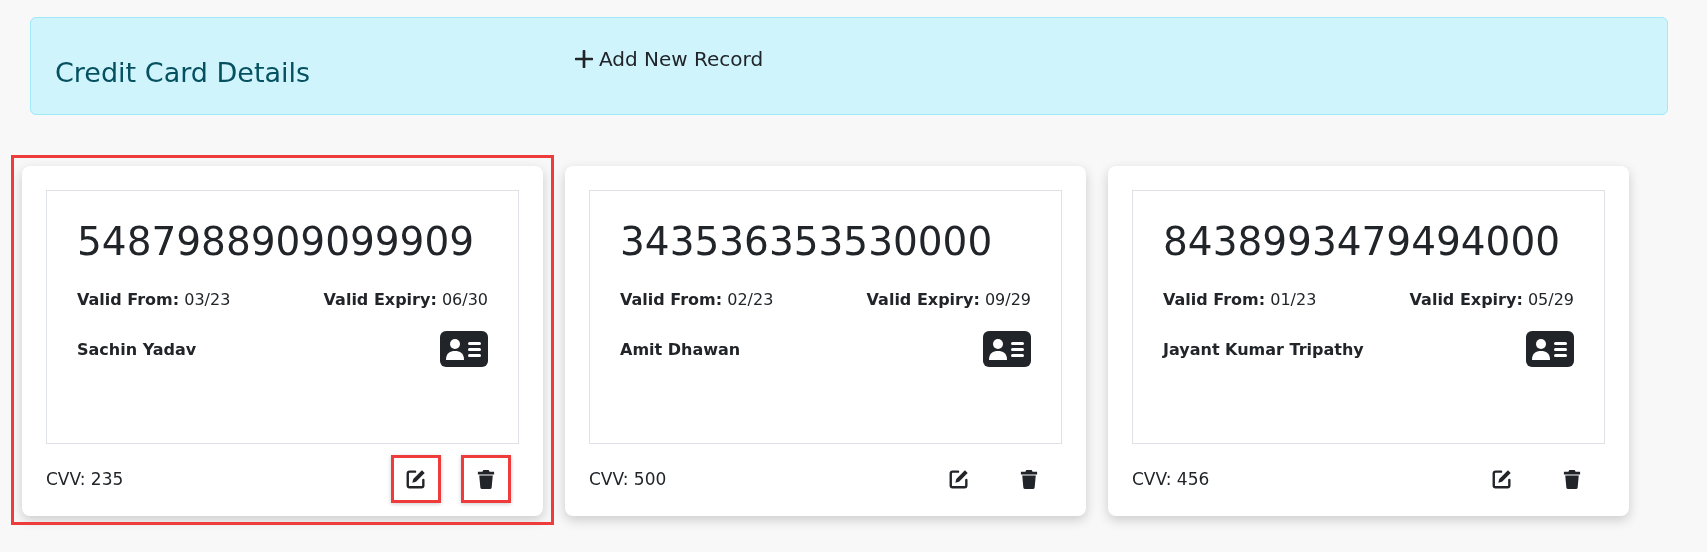 The width and height of the screenshot is (1707, 552). I want to click on valid-from: Valid From: 03/23, so click(154, 299).